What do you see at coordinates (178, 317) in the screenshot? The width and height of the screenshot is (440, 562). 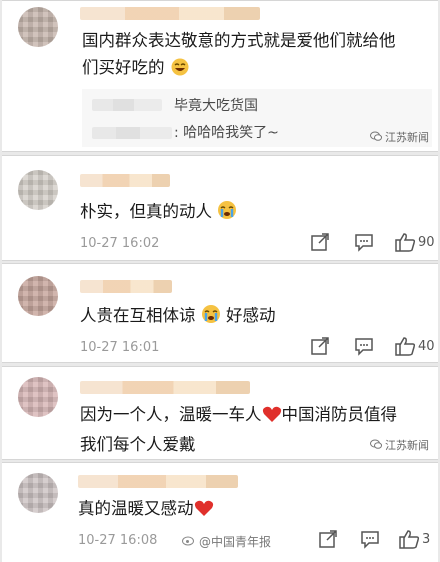 I see `comment-text: 人贵在互相体谅 好感动` at bounding box center [178, 317].